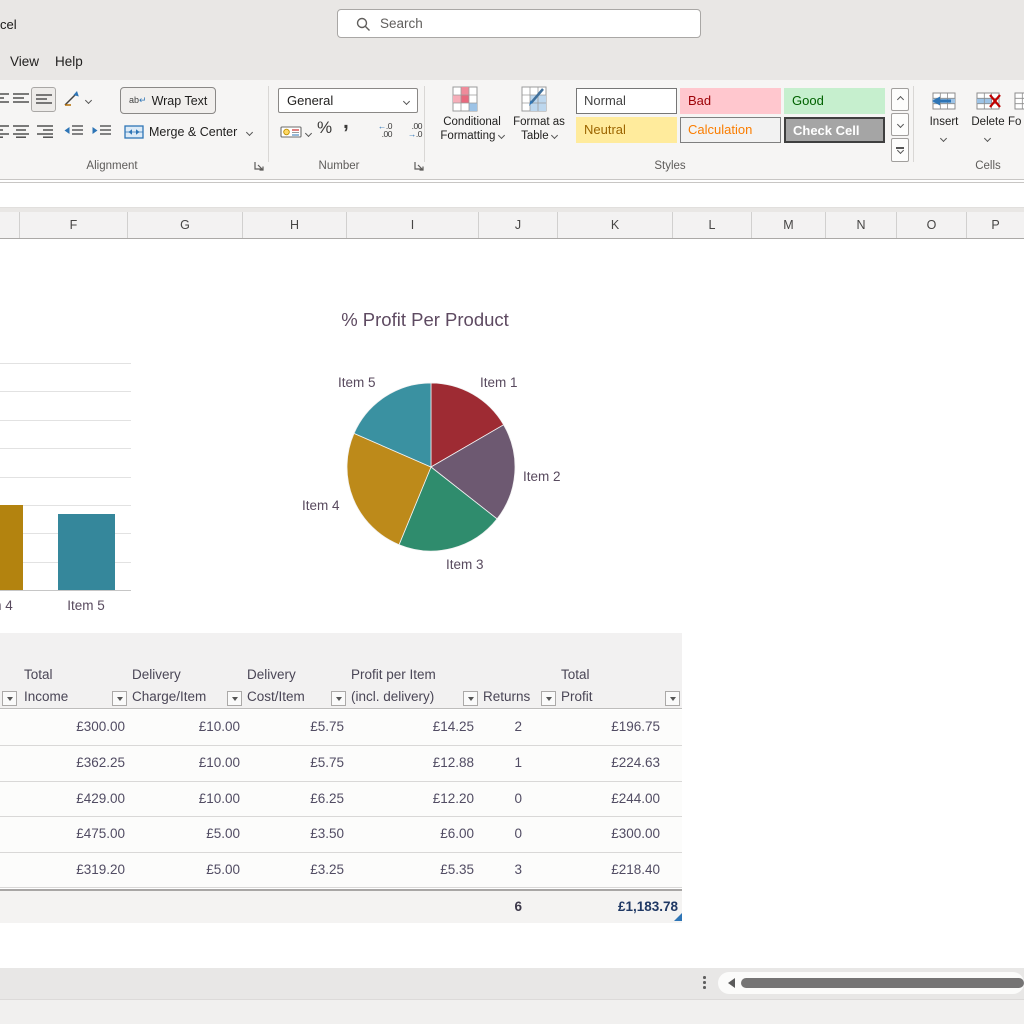 This screenshot has width=1024, height=1024. What do you see at coordinates (249, 132) in the screenshot?
I see `merge-center-chevron` at bounding box center [249, 132].